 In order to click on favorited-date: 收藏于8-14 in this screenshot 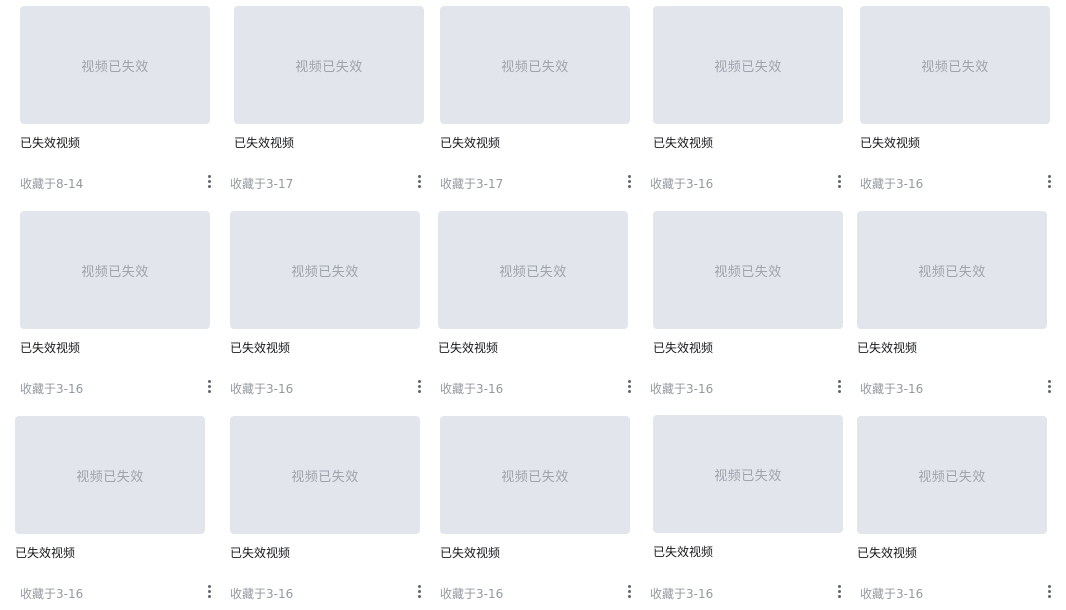, I will do `click(52, 184)`.